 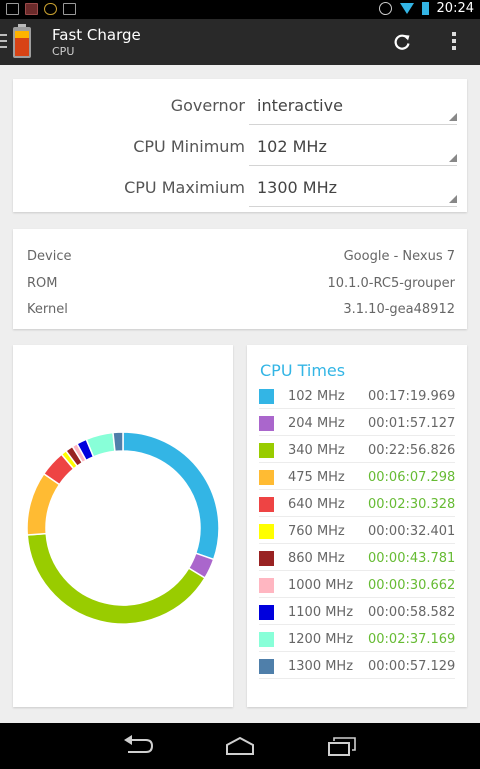 I want to click on frequency-label: 1100 MHz, so click(x=321, y=612).